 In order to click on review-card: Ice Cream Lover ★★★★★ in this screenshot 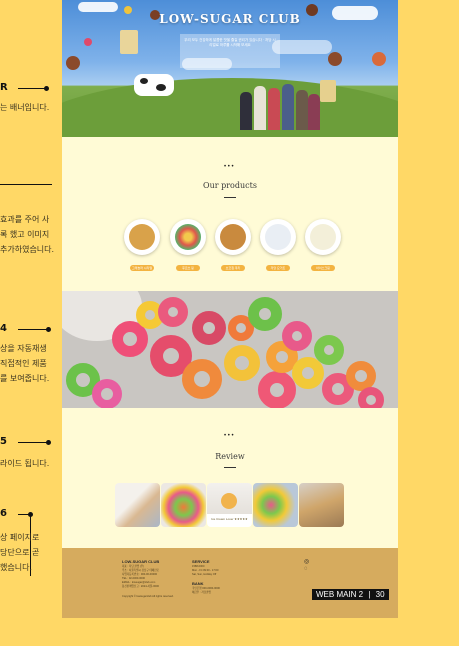, I will do `click(229, 505)`.